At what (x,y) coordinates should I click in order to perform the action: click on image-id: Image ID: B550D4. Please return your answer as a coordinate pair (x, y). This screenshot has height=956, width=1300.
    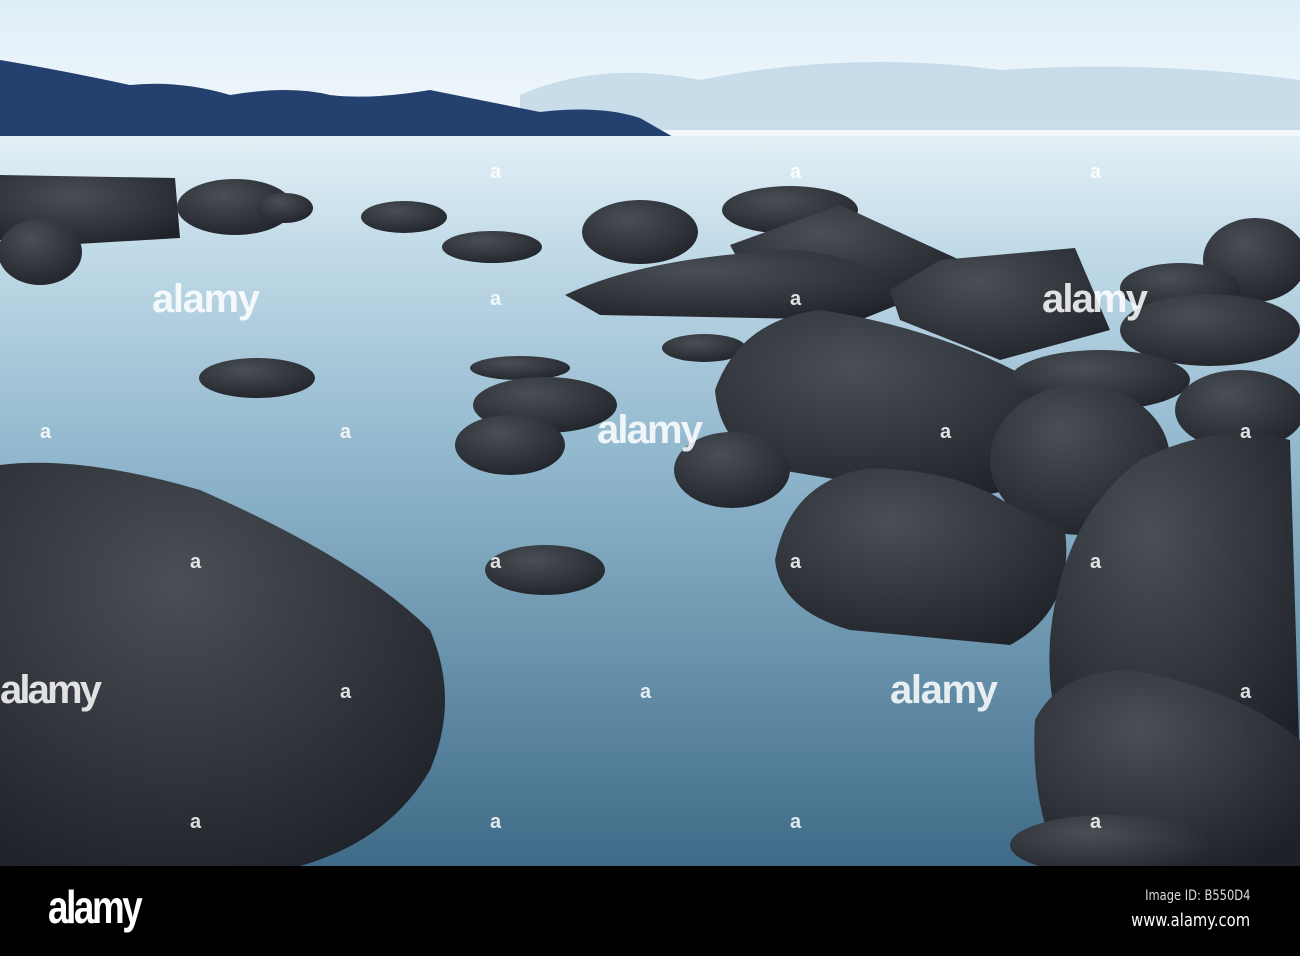
    Looking at the image, I should click on (1197, 896).